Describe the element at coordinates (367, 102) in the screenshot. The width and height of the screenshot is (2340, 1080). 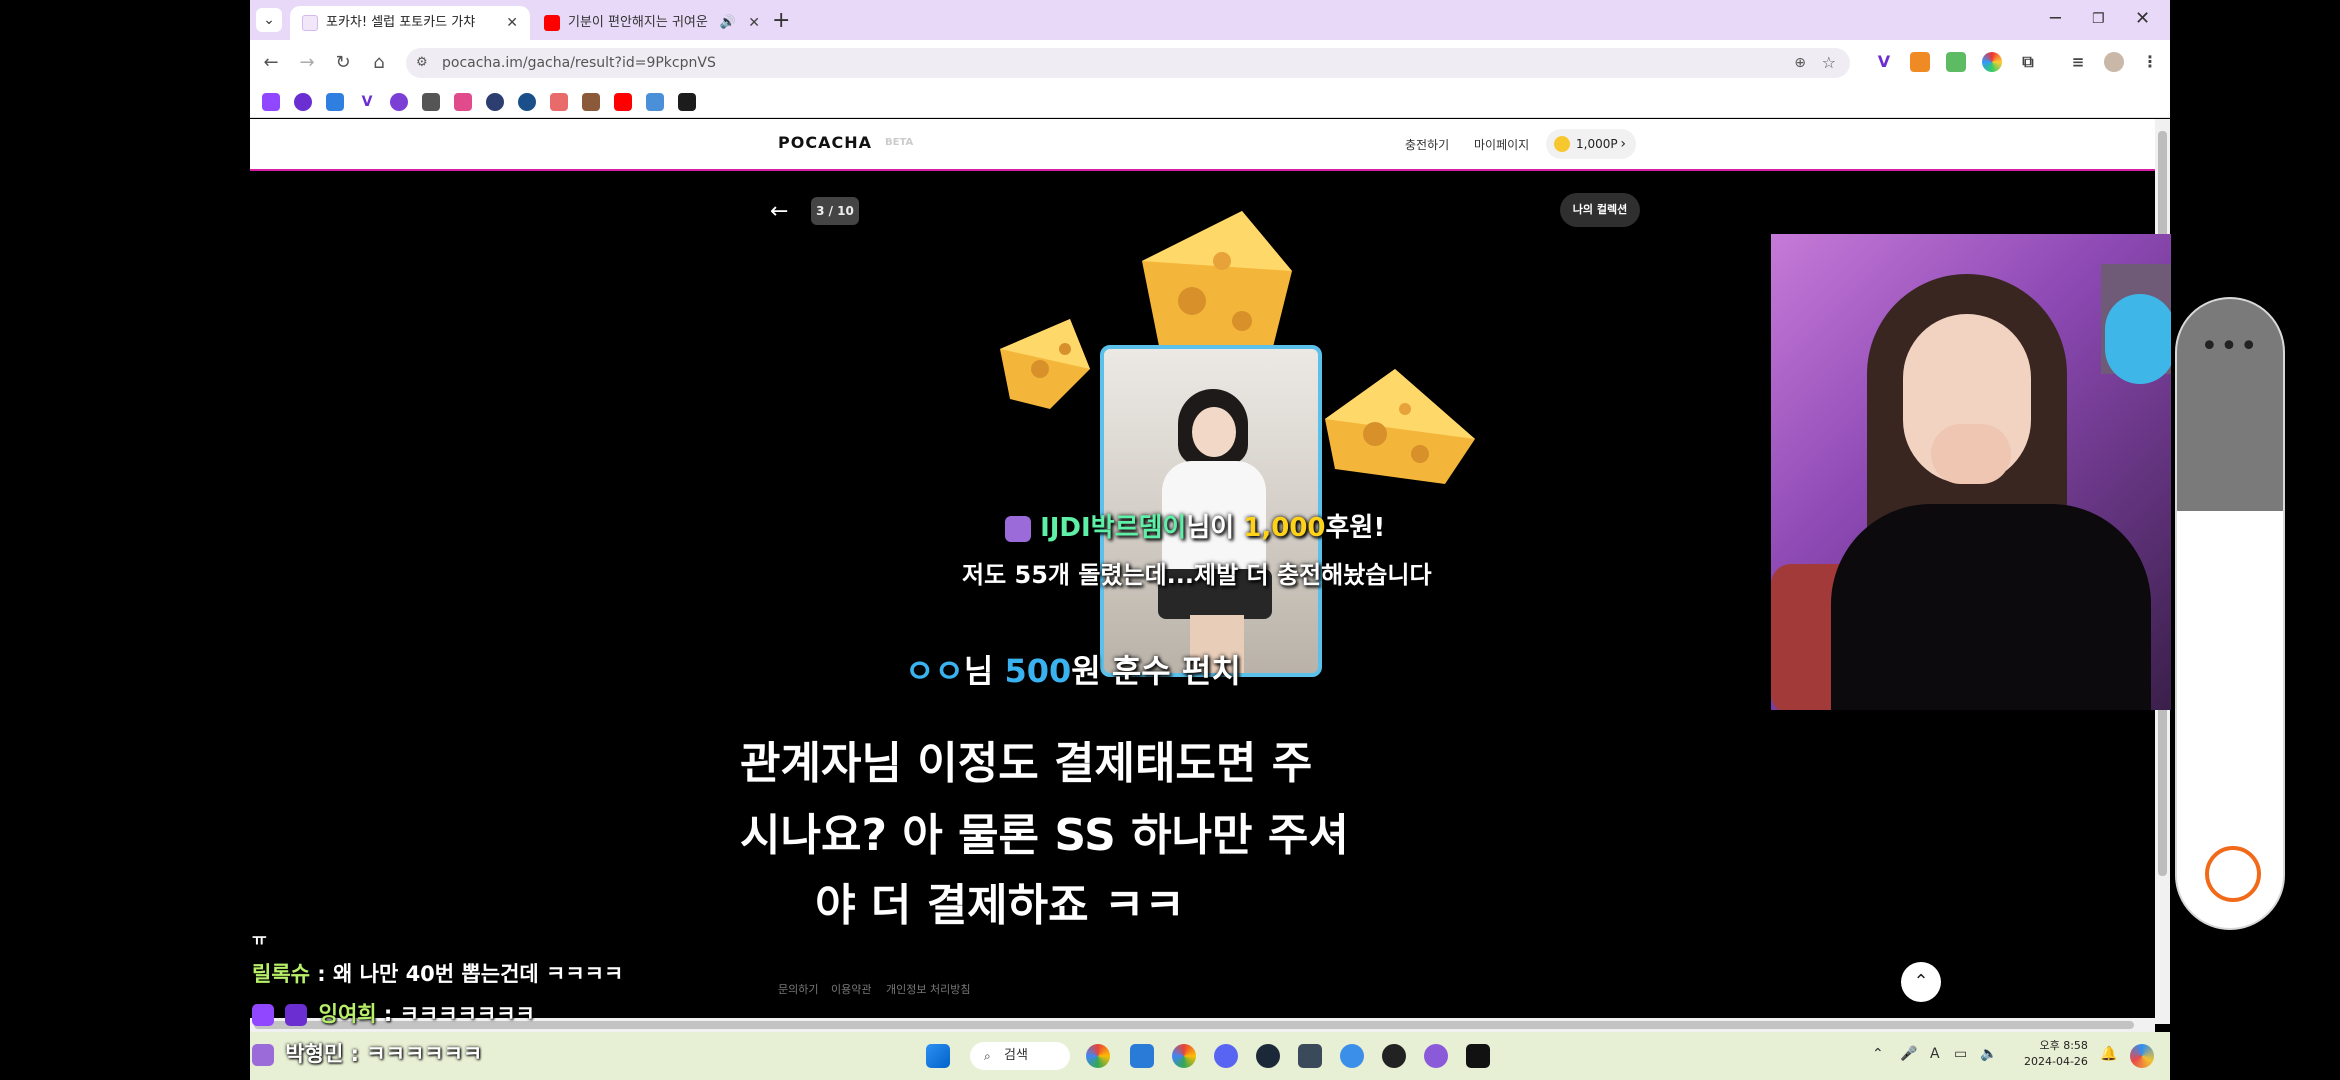
I see `bookmark-v-icon: V` at that location.